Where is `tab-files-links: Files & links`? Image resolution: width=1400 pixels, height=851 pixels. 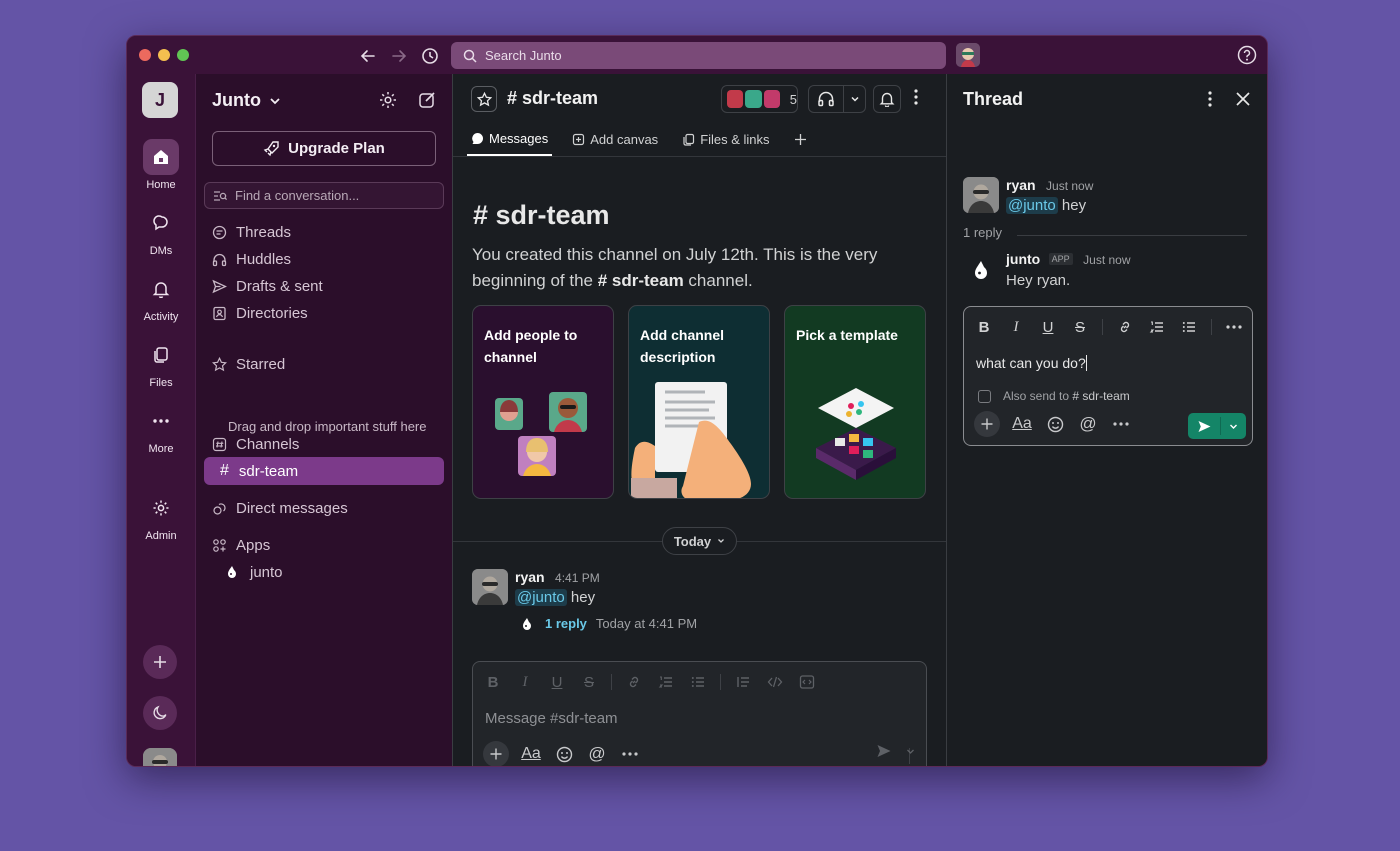 tab-files-links: Files & links is located at coordinates (725, 139).